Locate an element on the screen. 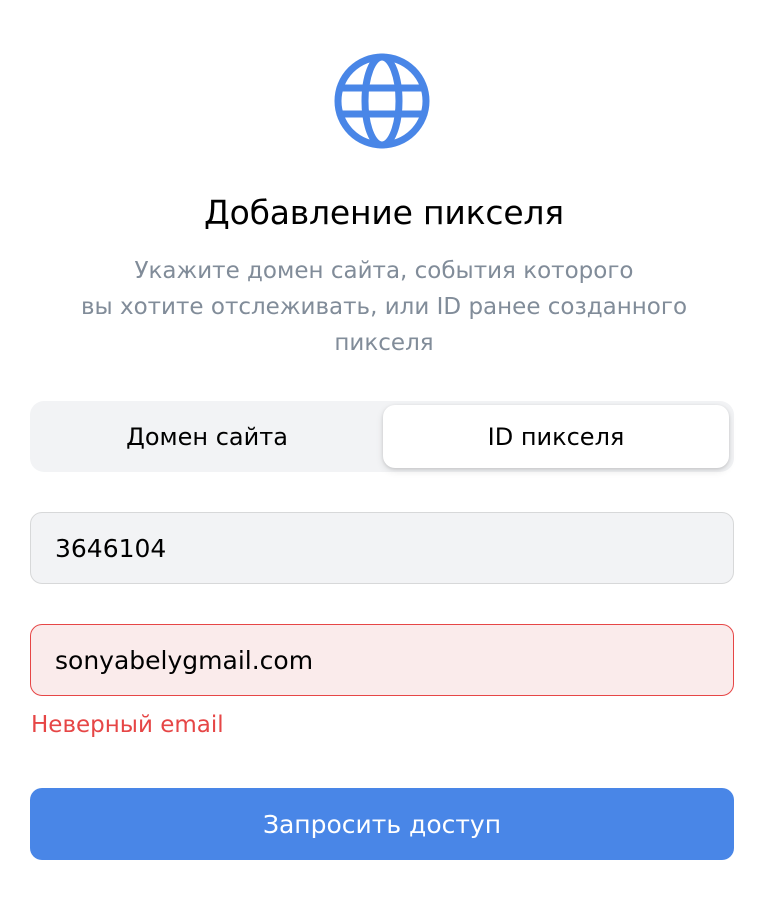 This screenshot has width=768, height=898. pixel-id-field is located at coordinates (382, 548).